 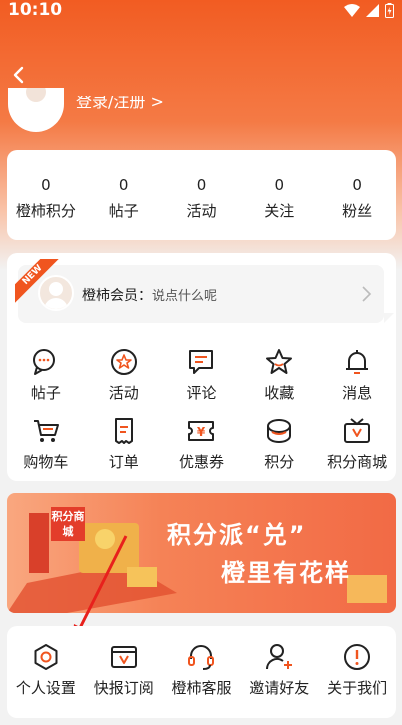 What do you see at coordinates (46, 431) in the screenshot?
I see `cart-icon` at bounding box center [46, 431].